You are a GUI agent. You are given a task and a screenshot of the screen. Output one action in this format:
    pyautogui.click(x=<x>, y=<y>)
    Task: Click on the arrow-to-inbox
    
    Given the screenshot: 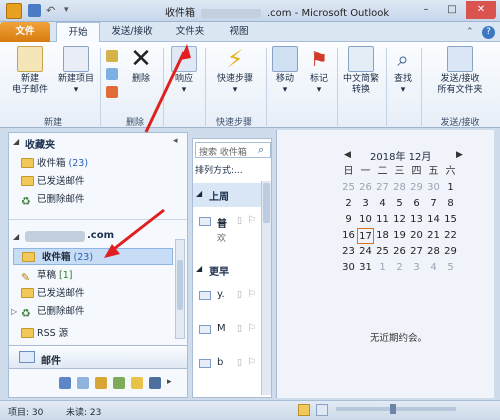 What is the action you would take?
    pyautogui.click(x=134, y=233)
    